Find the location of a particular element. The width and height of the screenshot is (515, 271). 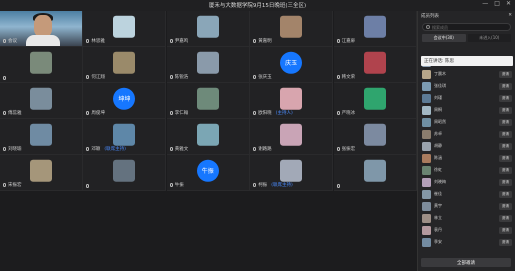

member-row: 徐虹 邀请 is located at coordinates (466, 170).